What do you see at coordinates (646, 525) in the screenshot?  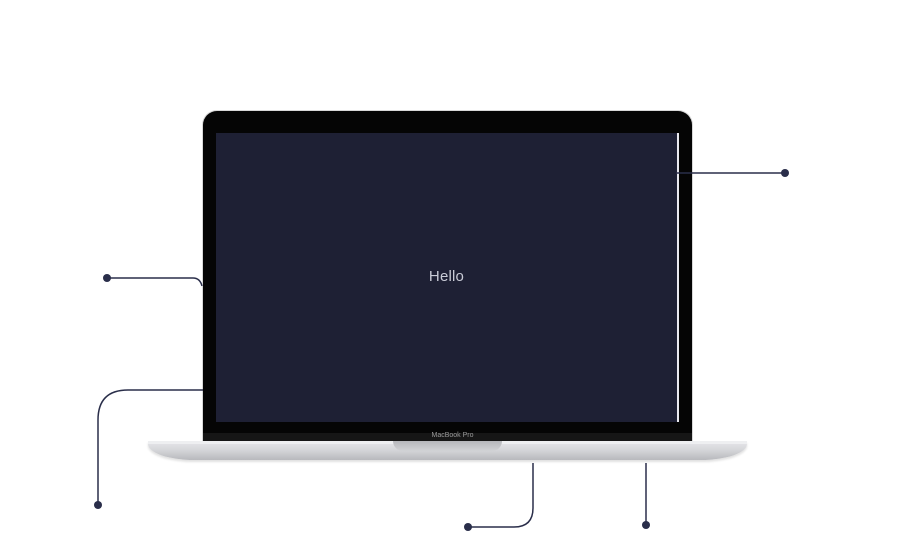 I see `callout-dot-base` at bounding box center [646, 525].